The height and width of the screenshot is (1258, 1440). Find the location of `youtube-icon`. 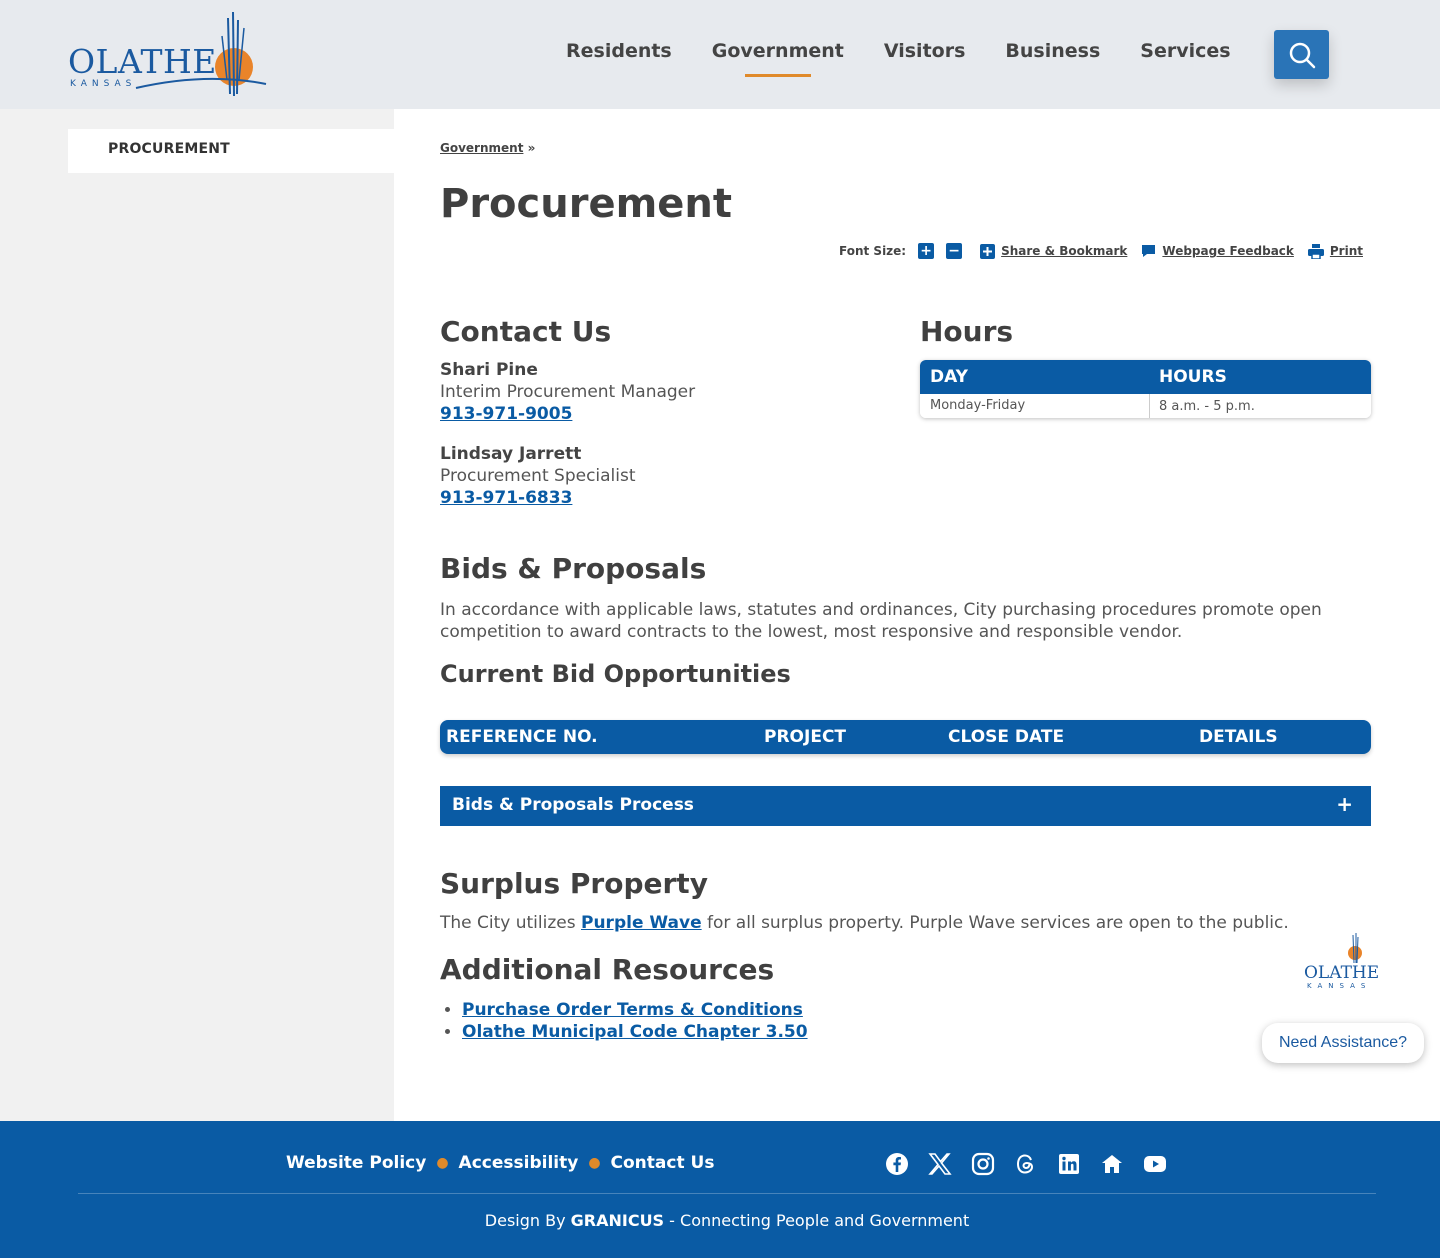

youtube-icon is located at coordinates (1155, 1164).